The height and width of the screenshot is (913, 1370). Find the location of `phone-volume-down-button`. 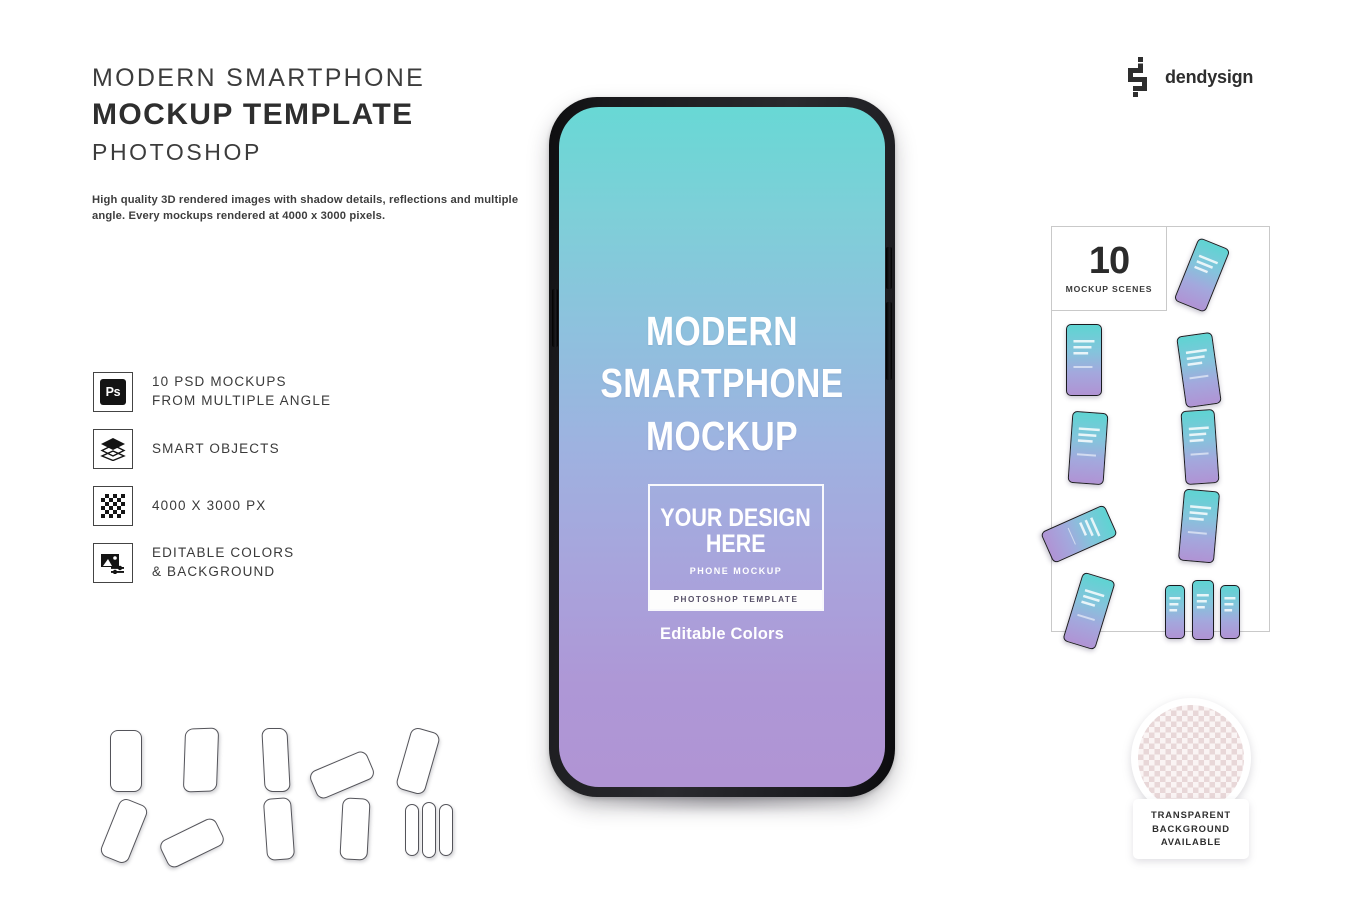

phone-volume-down-button is located at coordinates (889, 341).